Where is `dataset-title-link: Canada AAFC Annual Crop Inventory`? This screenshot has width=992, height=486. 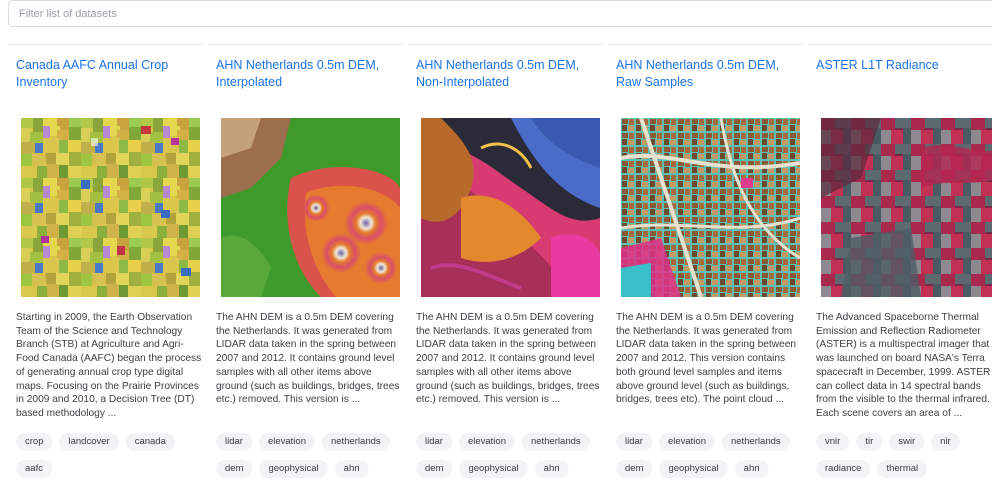
dataset-title-link: Canada AAFC Annual Crop Inventory is located at coordinates (107, 74).